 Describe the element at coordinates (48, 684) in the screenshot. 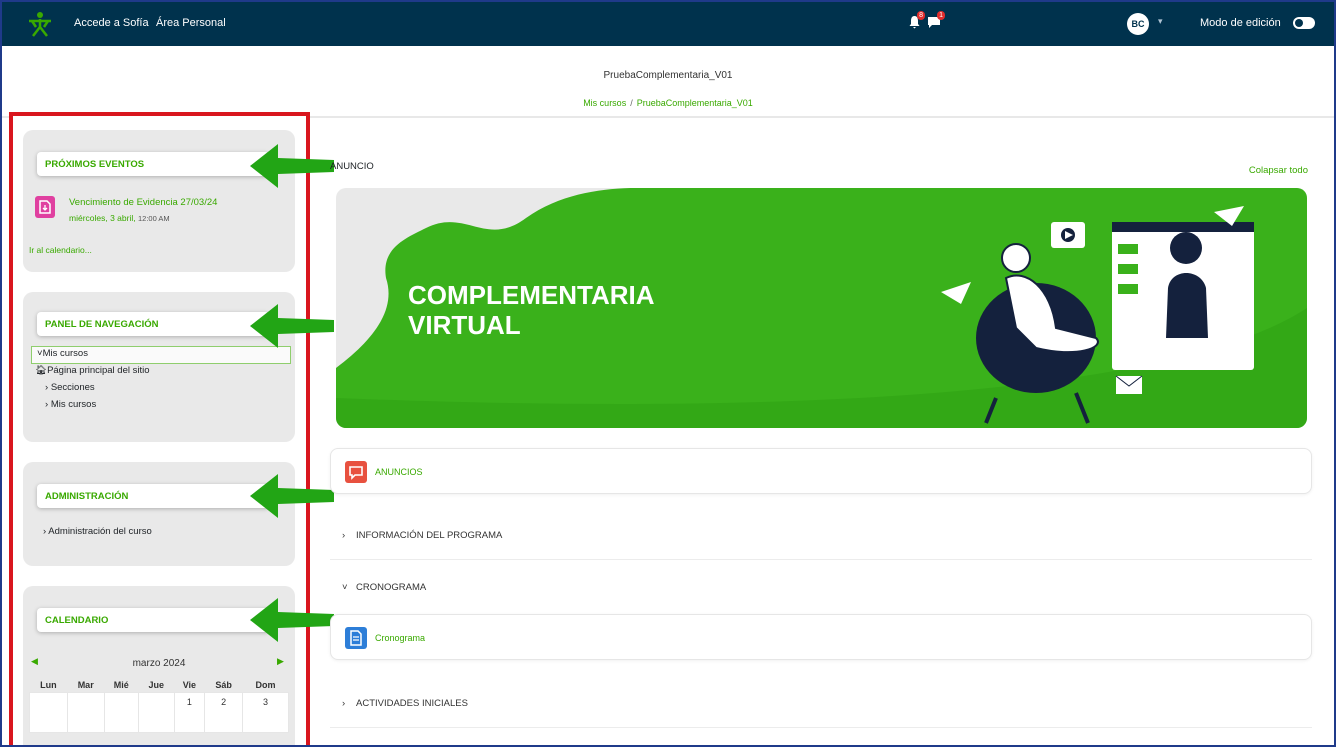

I see `weekday-header: Lun` at that location.